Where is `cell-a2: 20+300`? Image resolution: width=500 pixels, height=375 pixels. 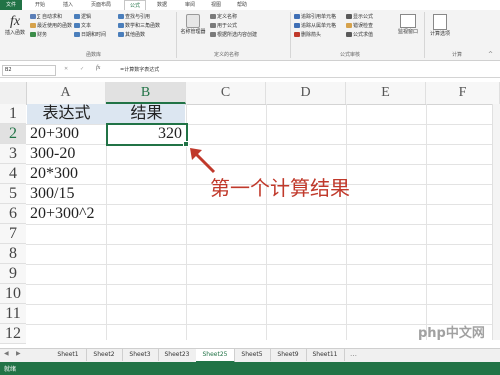
cell-a2: 20+300 is located at coordinates (54, 134).